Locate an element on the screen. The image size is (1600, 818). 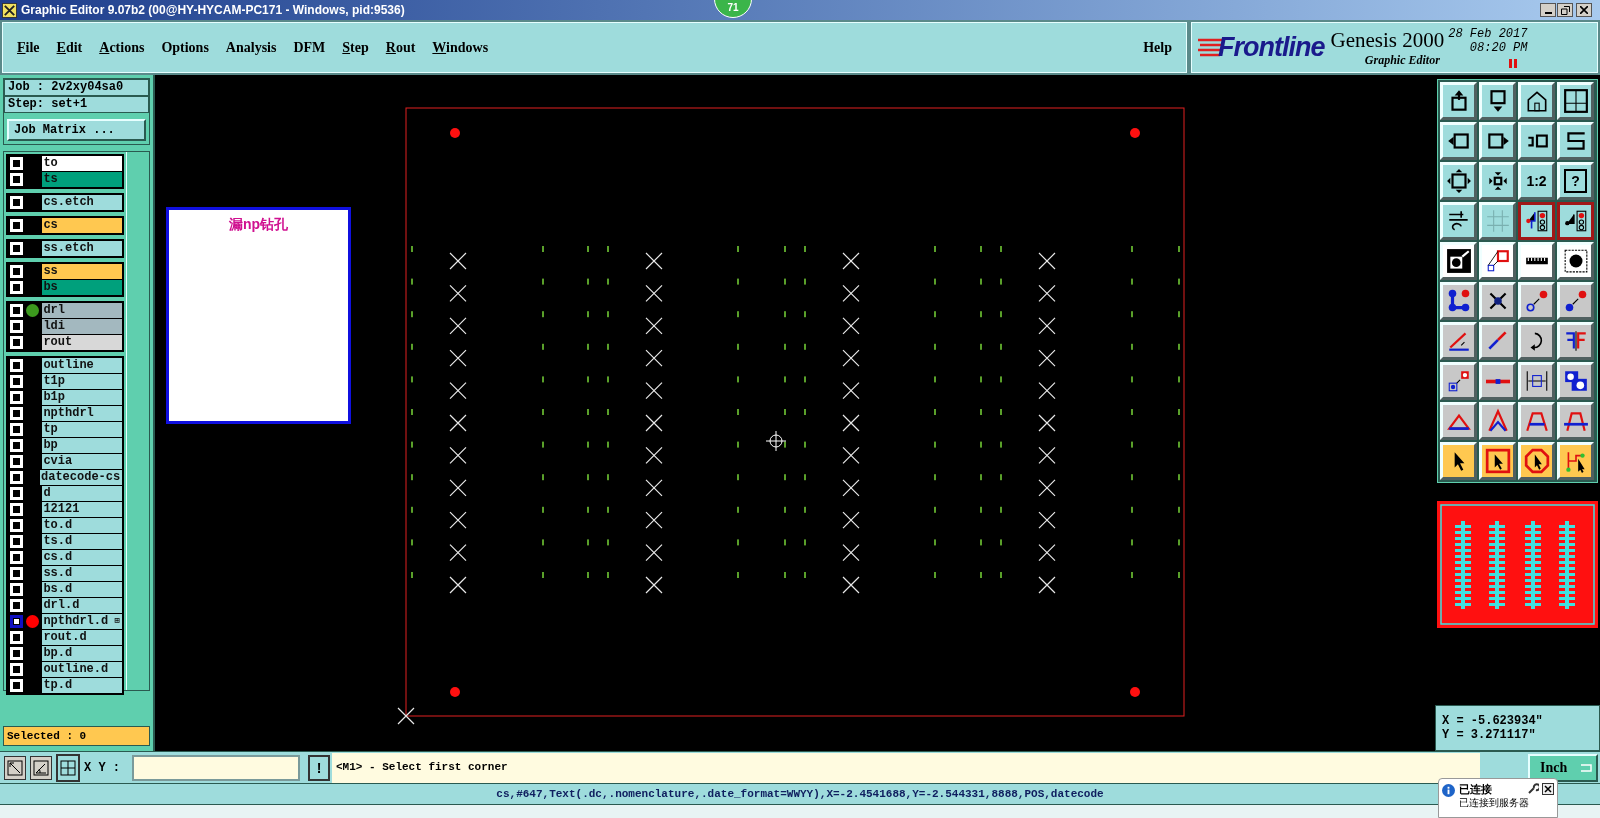
prompt-text: <M1> - Select first corner is located at coordinates (422, 768).